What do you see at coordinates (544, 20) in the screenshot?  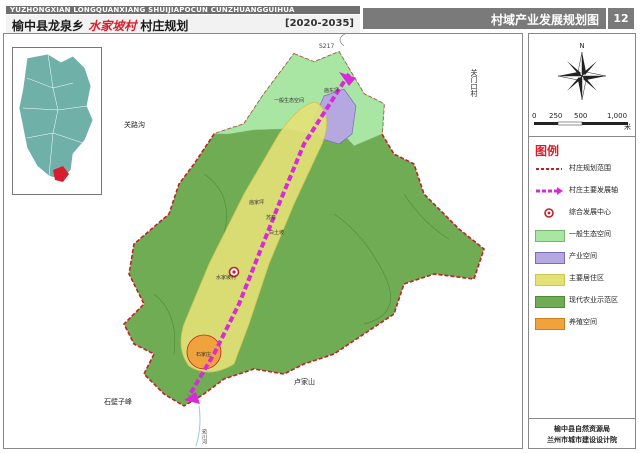 I see `map-name: 村域产业发展规划图` at bounding box center [544, 20].